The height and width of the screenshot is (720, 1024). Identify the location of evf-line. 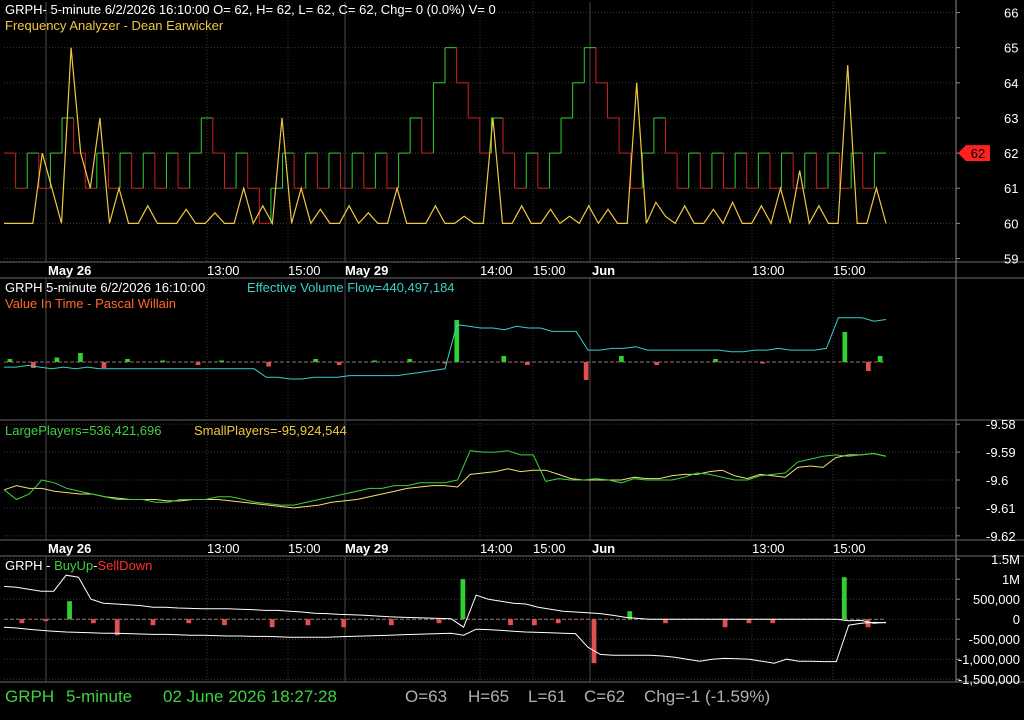
(445, 348).